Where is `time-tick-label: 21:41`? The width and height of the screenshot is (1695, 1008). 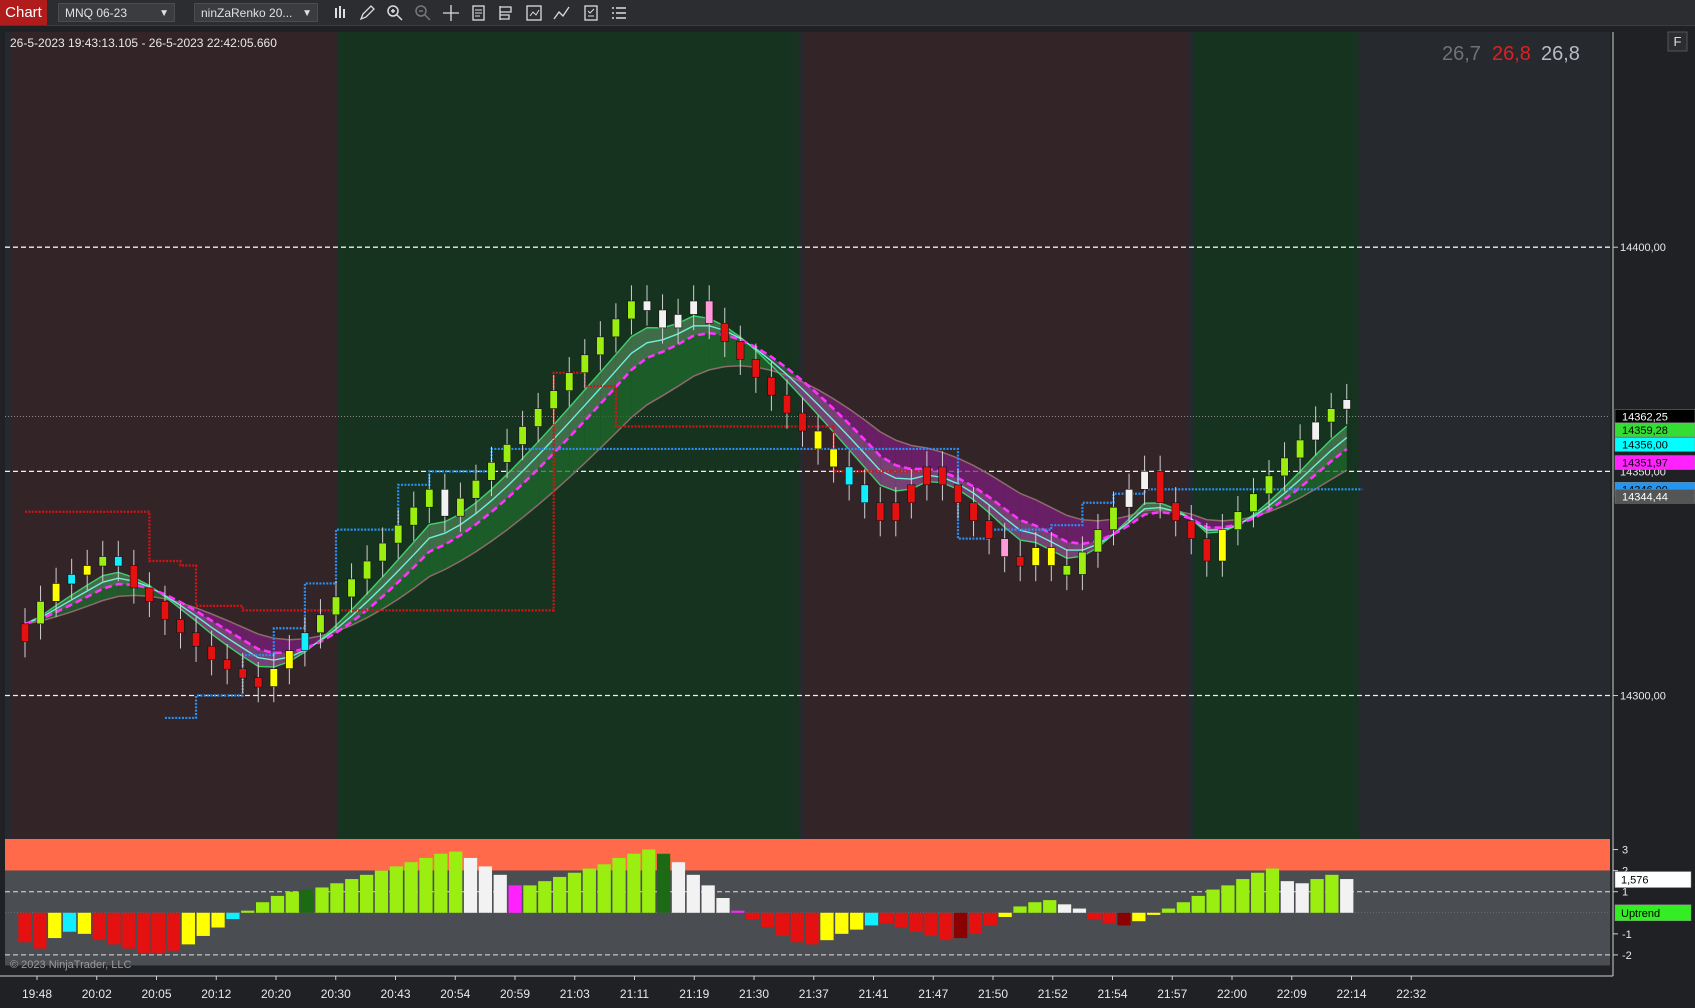 time-tick-label: 21:41 is located at coordinates (873, 994).